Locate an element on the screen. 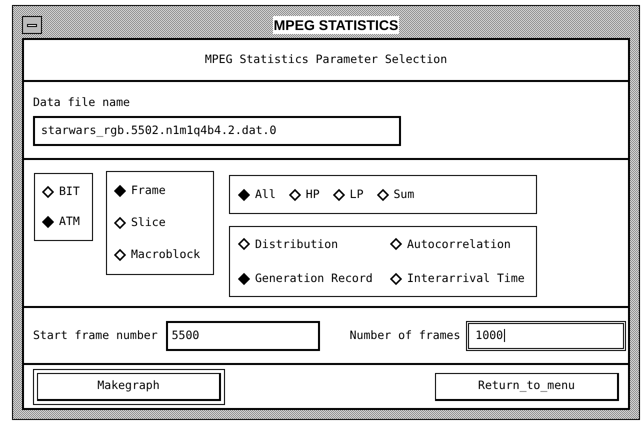 The image size is (644, 423). radio-option: Sum is located at coordinates (395, 195).